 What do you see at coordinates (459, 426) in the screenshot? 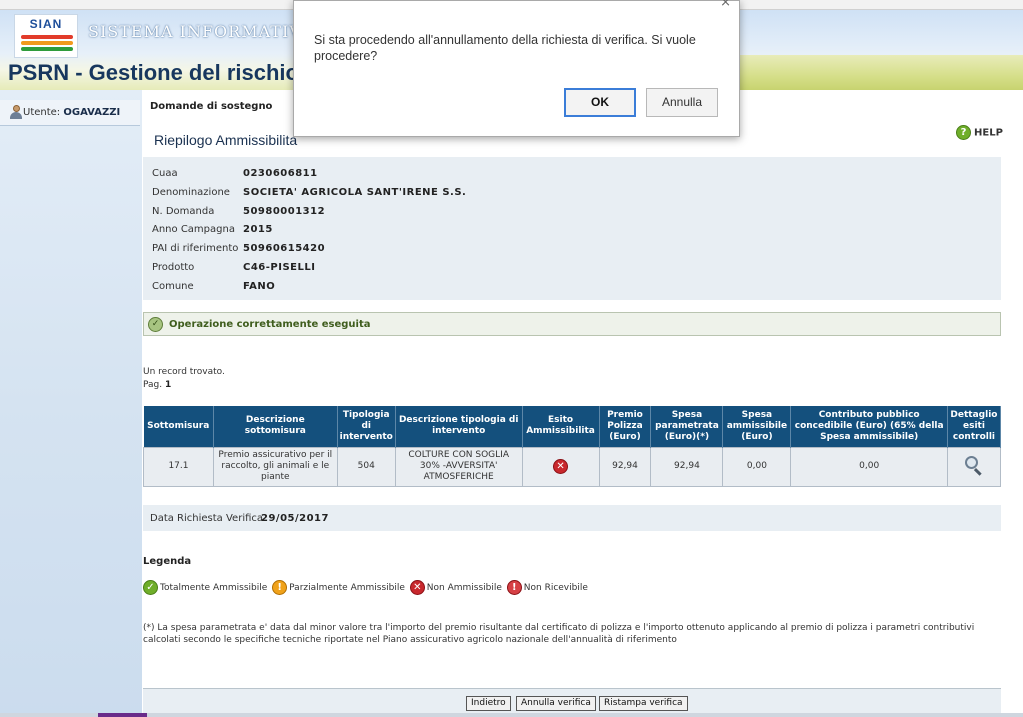
I see `col-header: Descrizione tipologia di intervento` at bounding box center [459, 426].